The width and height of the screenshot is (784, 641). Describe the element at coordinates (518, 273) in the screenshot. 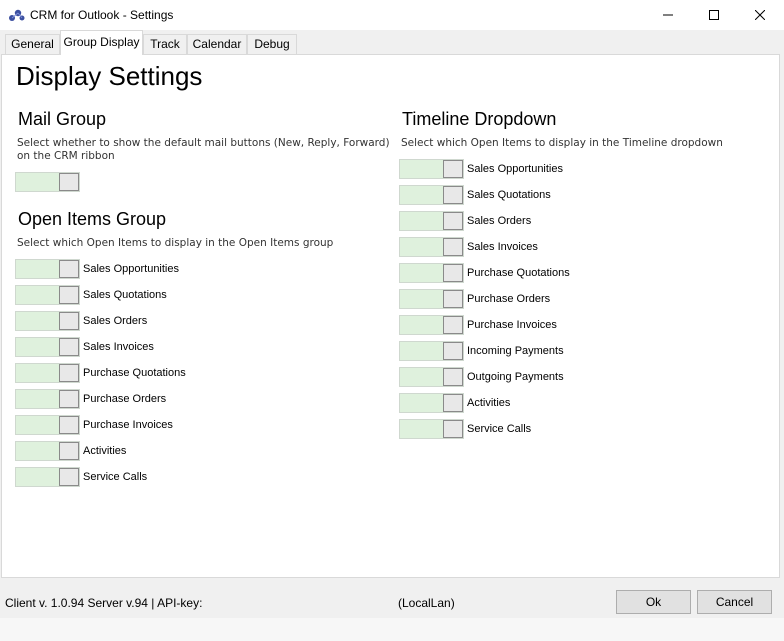

I see `toggle-label: Purchase Quotations` at that location.